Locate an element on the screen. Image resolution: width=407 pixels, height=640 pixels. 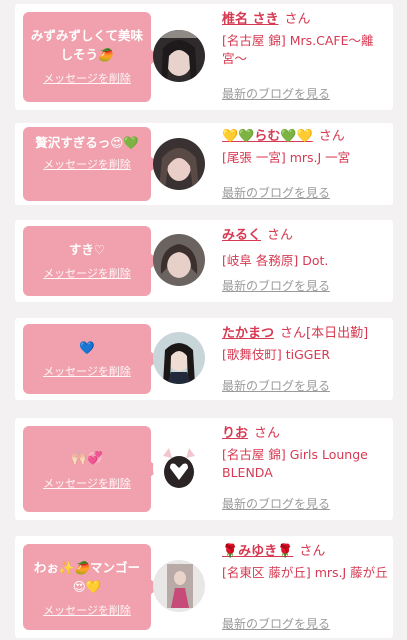
profile-info: 💛💚らむ💚💛 さん [尾張 一宮] mrs.J 一宮 最新のブログを見る is located at coordinates (305, 165).